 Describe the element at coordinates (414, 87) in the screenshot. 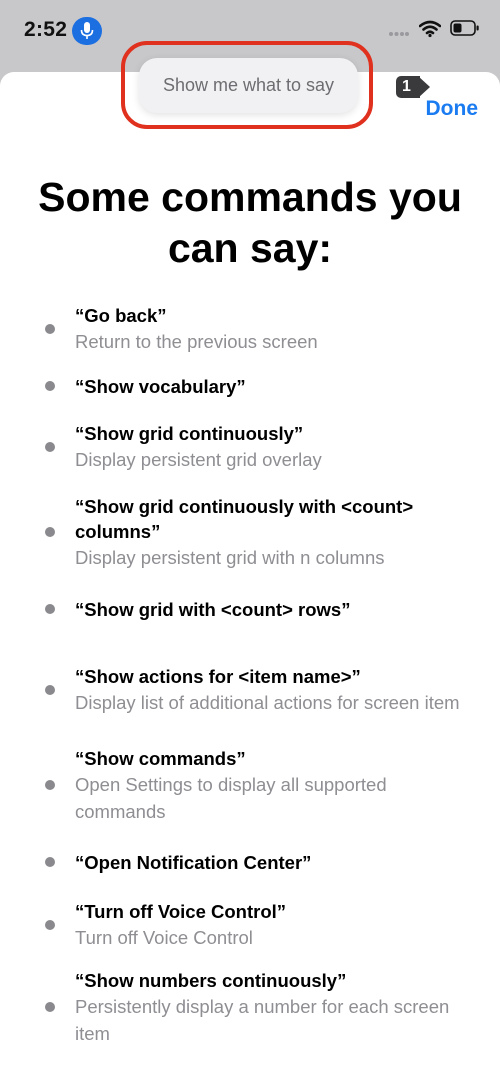

I see `item-number-badge: 1` at that location.